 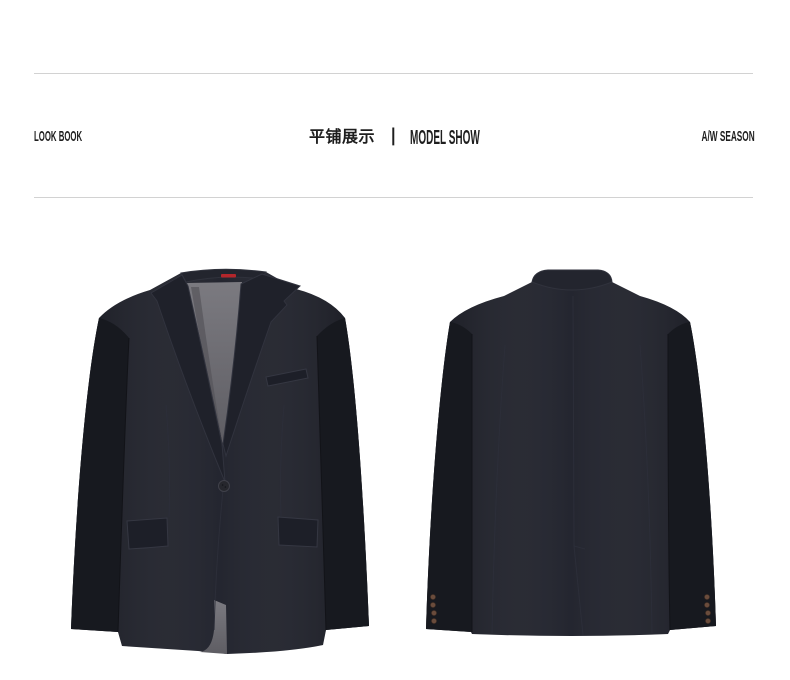 What do you see at coordinates (393, 73) in the screenshot?
I see `top-divider` at bounding box center [393, 73].